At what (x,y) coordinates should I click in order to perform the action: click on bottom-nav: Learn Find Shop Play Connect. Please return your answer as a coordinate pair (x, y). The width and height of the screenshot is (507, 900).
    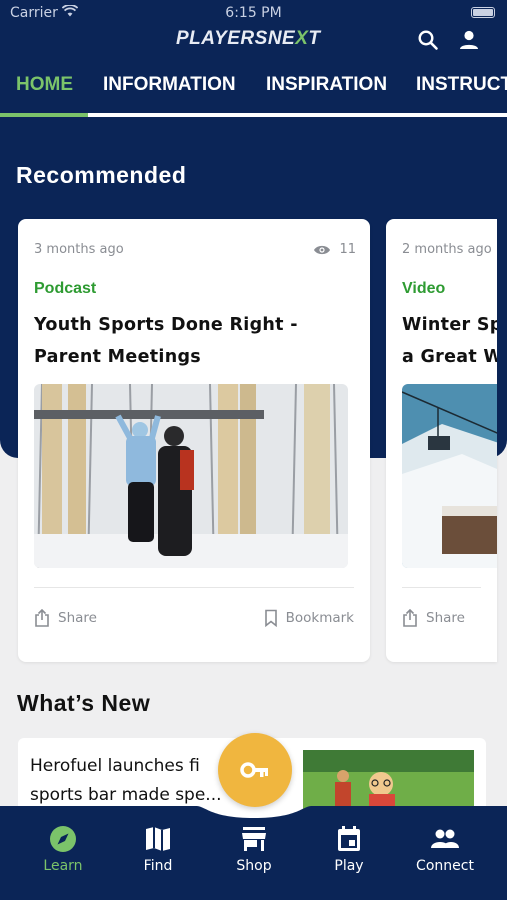
    Looking at the image, I should click on (253, 853).